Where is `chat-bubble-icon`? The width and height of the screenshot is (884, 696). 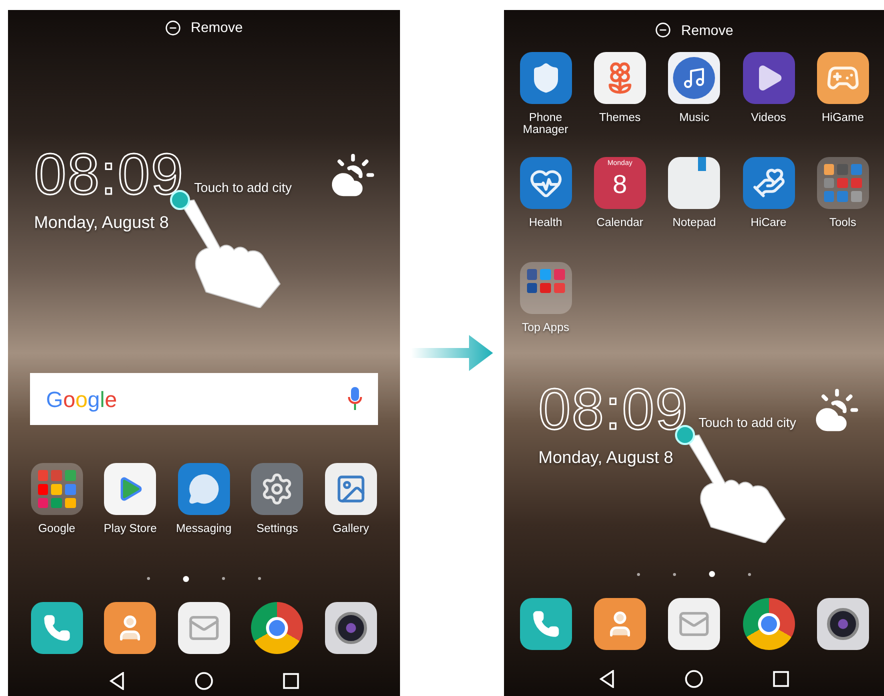
chat-bubble-icon is located at coordinates (204, 489).